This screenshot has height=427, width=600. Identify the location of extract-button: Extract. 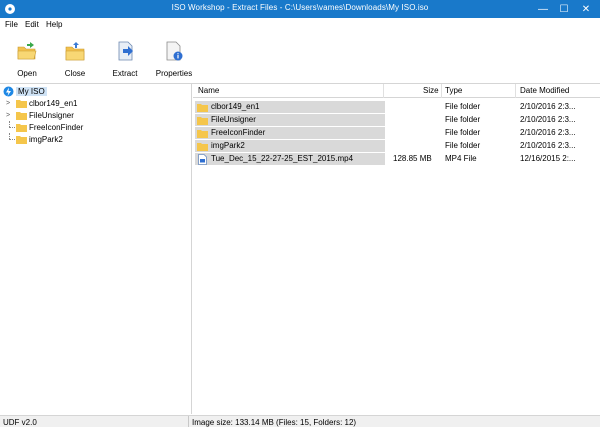
(125, 59).